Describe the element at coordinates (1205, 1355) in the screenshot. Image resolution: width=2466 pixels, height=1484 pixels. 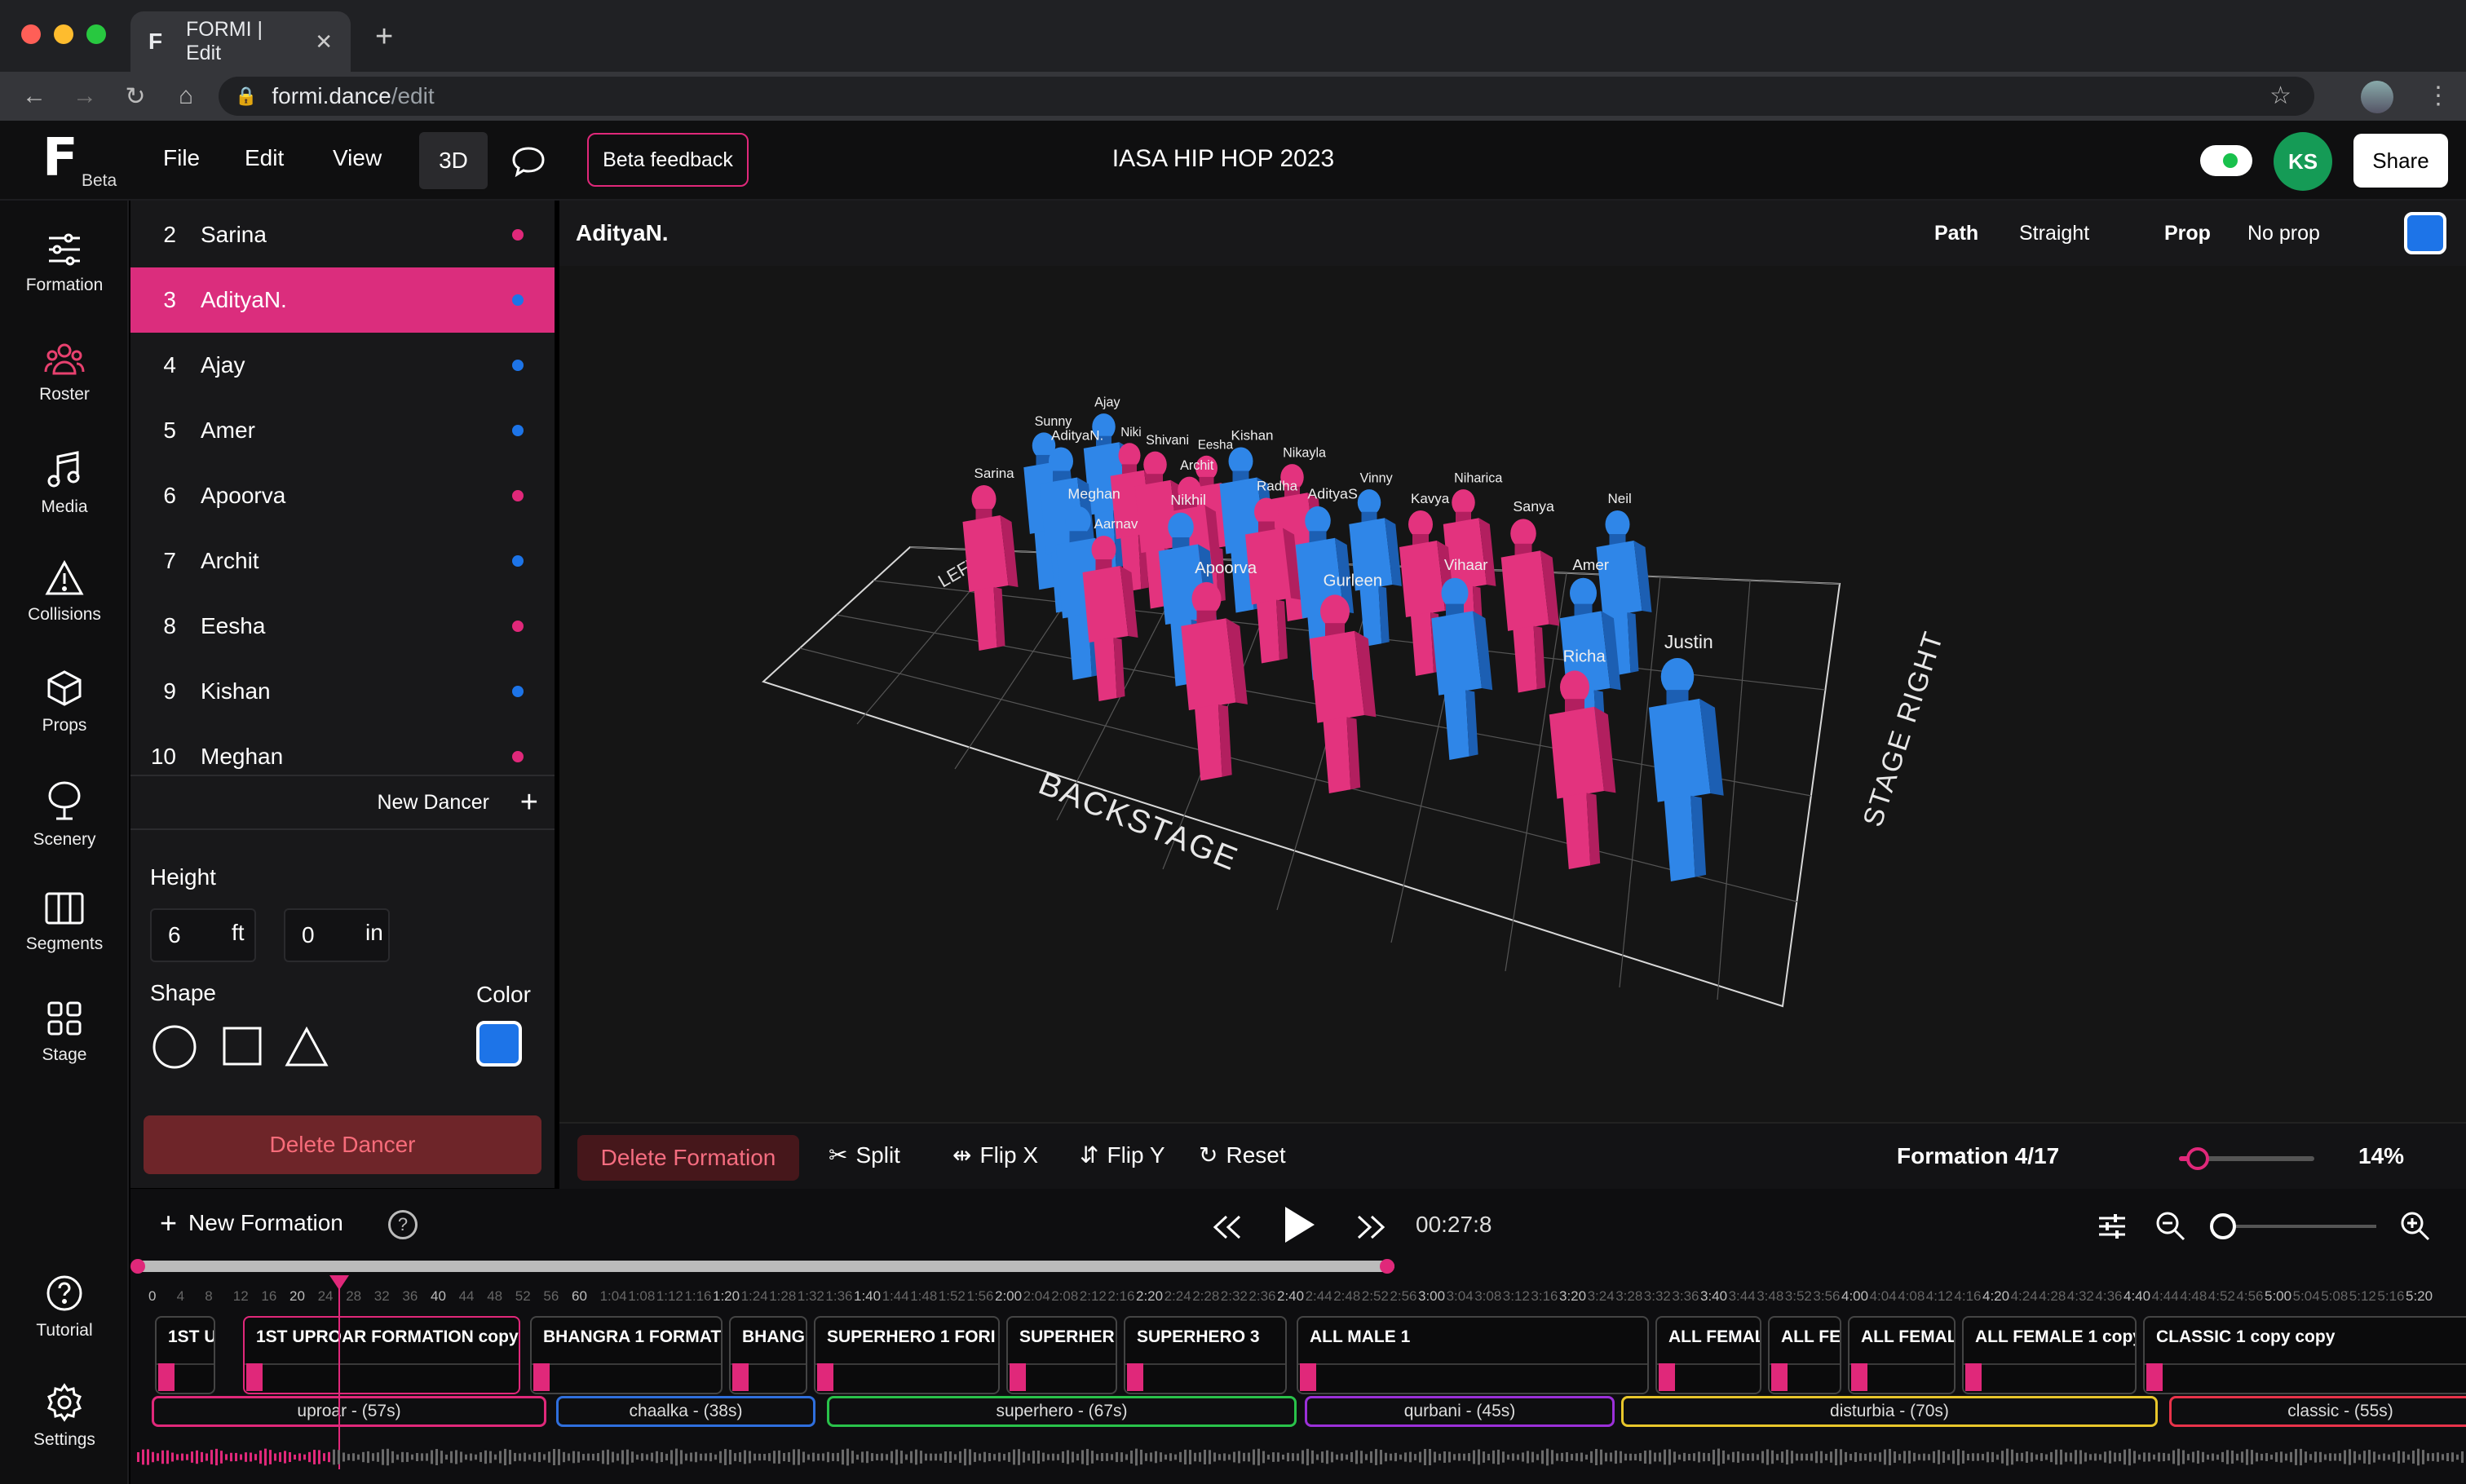
I see `formation-card: SUPERHERO 3` at that location.